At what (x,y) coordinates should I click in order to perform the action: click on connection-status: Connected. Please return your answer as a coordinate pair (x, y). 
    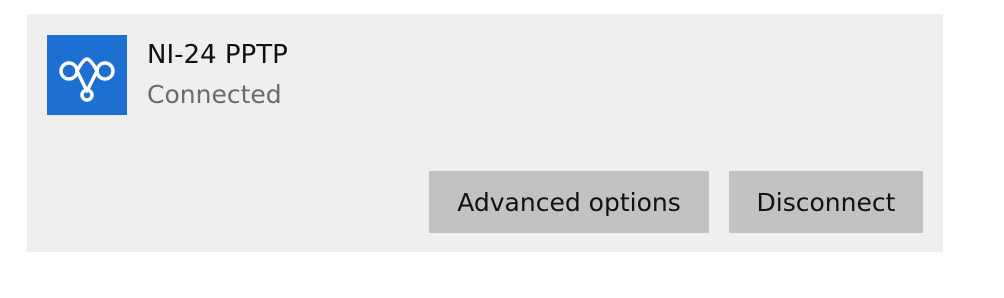
    Looking at the image, I should click on (214, 94).